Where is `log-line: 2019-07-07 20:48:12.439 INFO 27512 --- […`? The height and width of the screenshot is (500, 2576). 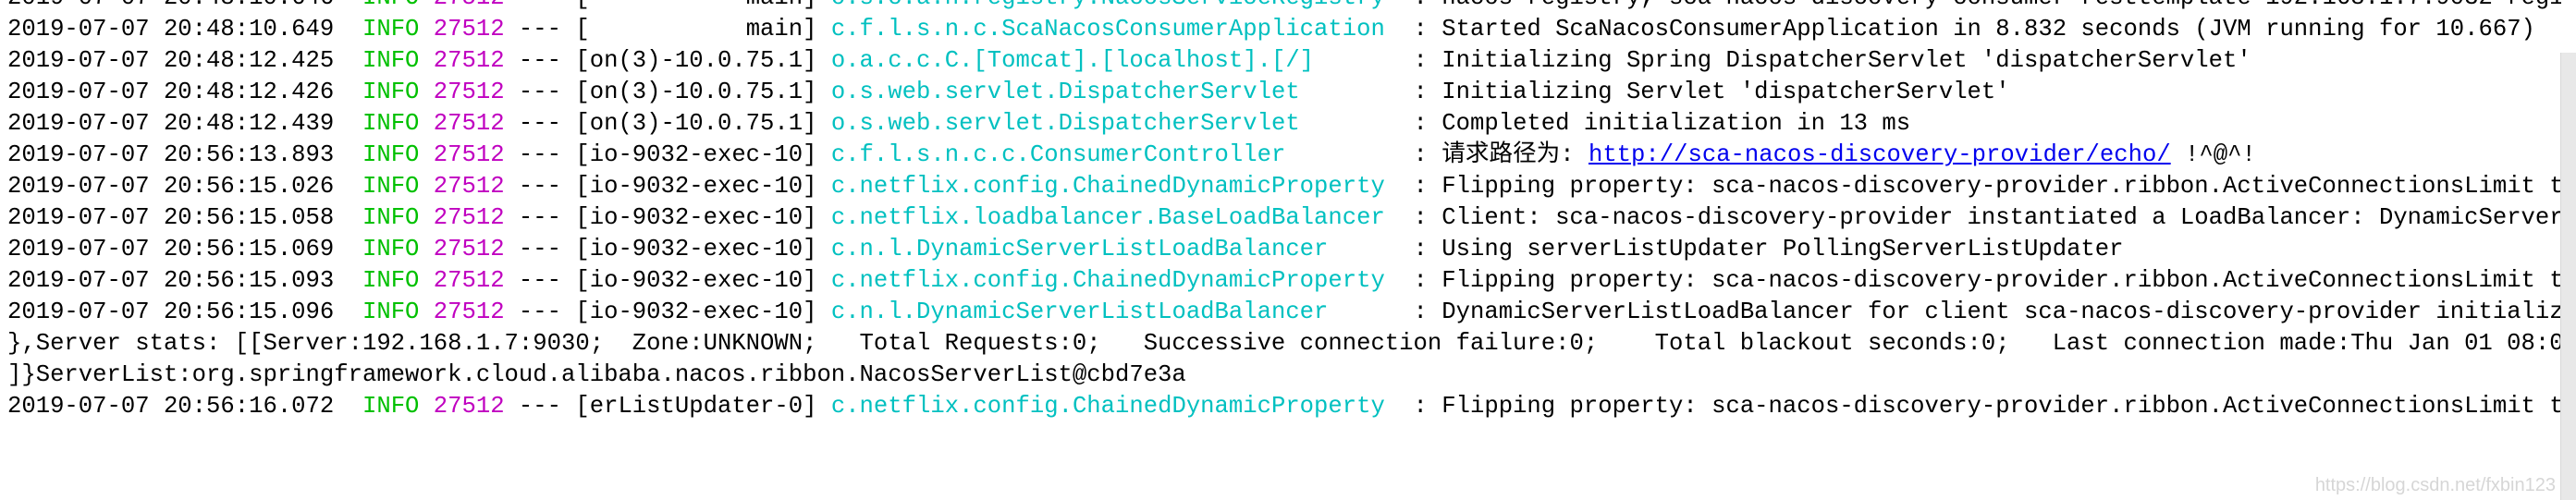
log-line: 2019-07-07 20:48:12.439 INFO 27512 --- [… is located at coordinates (959, 124).